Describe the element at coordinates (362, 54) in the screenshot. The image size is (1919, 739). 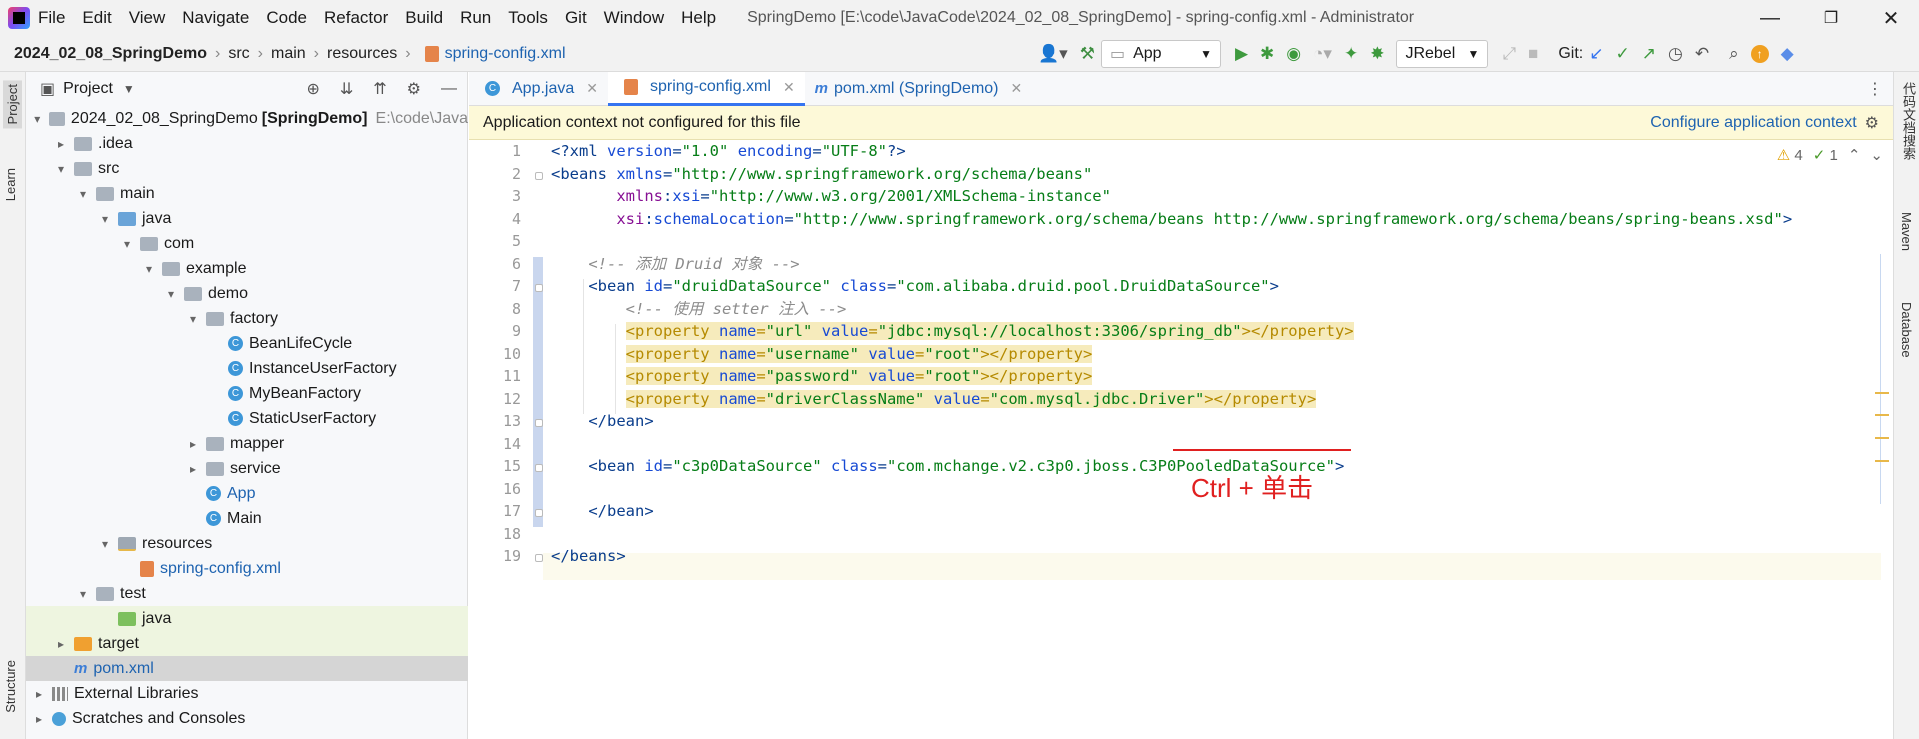
I see `breadcrumb-resources: resources` at that location.